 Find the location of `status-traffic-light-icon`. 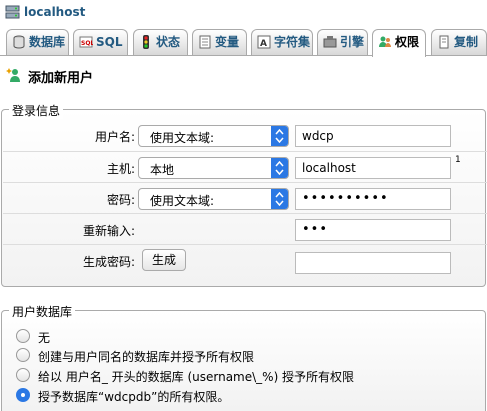

status-traffic-light-icon is located at coordinates (146, 42).